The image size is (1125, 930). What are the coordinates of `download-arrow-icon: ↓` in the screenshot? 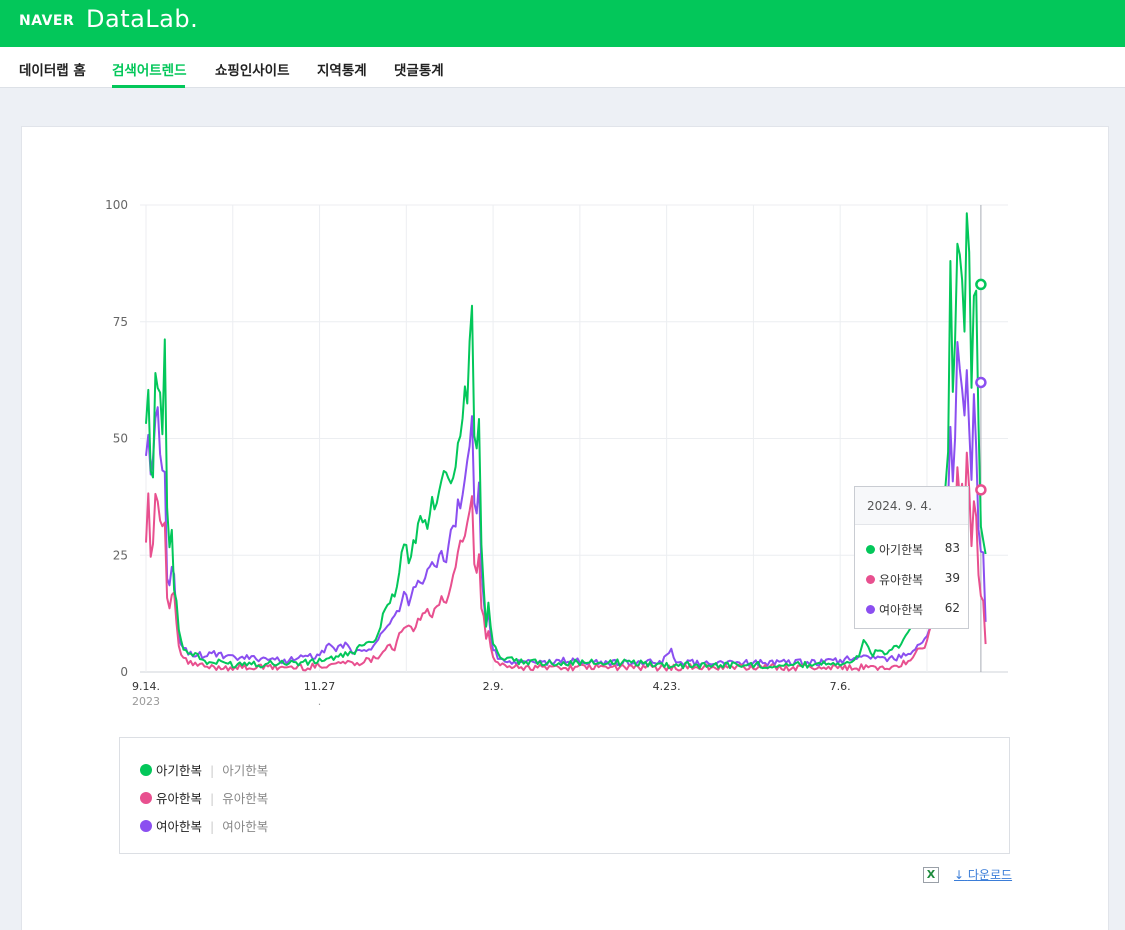 It's located at (959, 875).